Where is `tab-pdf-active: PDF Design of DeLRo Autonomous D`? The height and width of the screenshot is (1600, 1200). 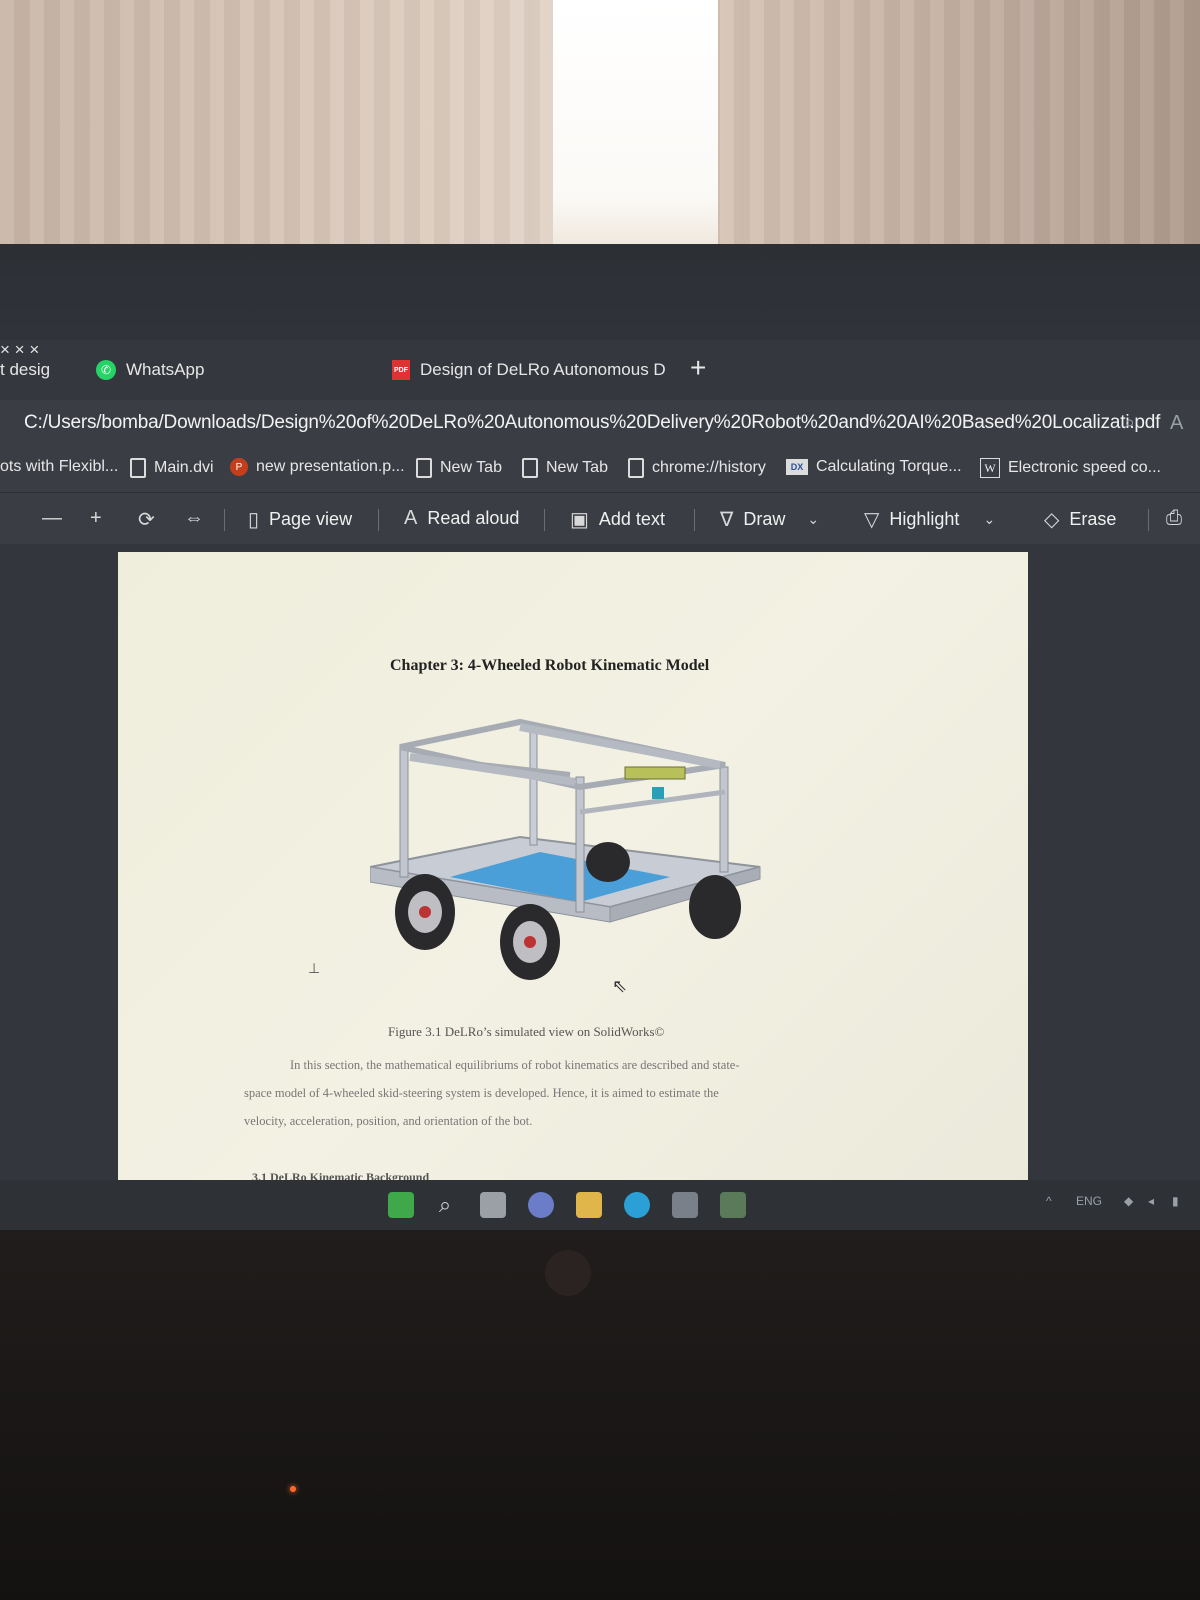 tab-pdf-active: PDF Design of DeLRo Autonomous D is located at coordinates (529, 370).